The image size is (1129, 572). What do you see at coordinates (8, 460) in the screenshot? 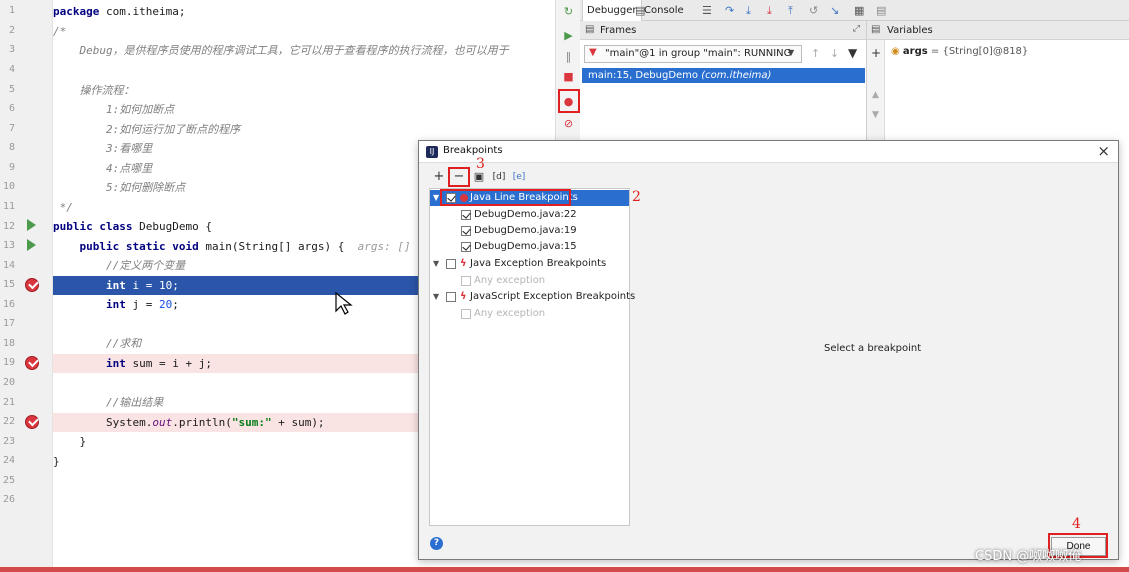
I see `line-number: 24` at bounding box center [8, 460].